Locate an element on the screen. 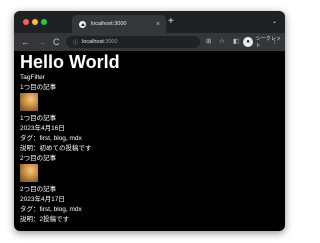 The width and height of the screenshot is (320, 243). url-host: localhost is located at coordinates (93, 42).